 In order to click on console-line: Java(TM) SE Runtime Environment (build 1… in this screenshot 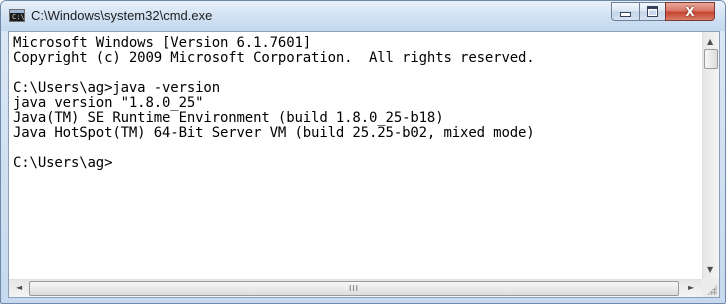, I will do `click(228, 118)`.